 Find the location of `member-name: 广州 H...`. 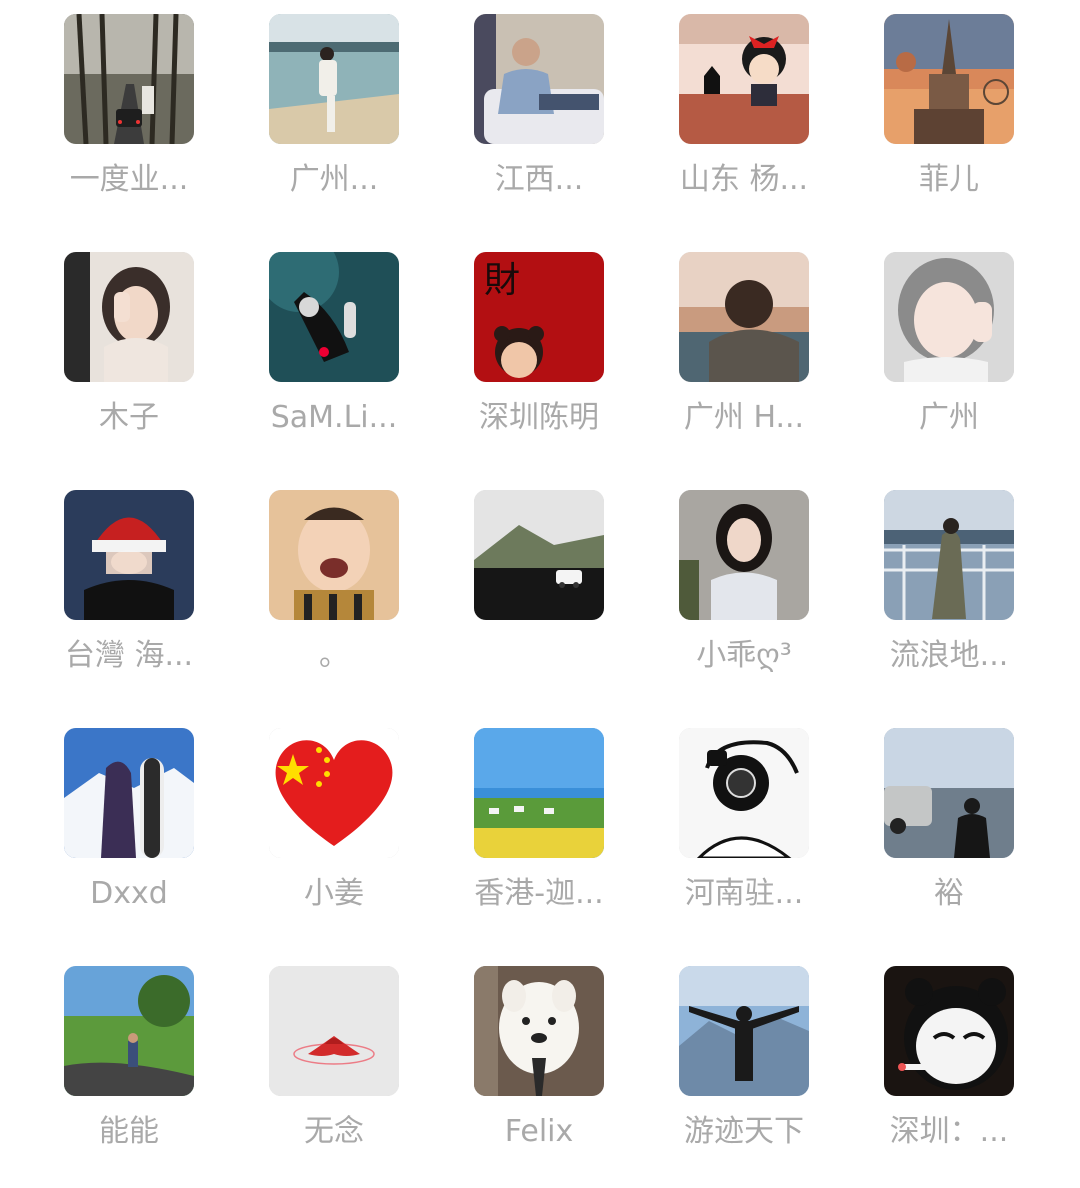

member-name: 广州 H... is located at coordinates (744, 417).